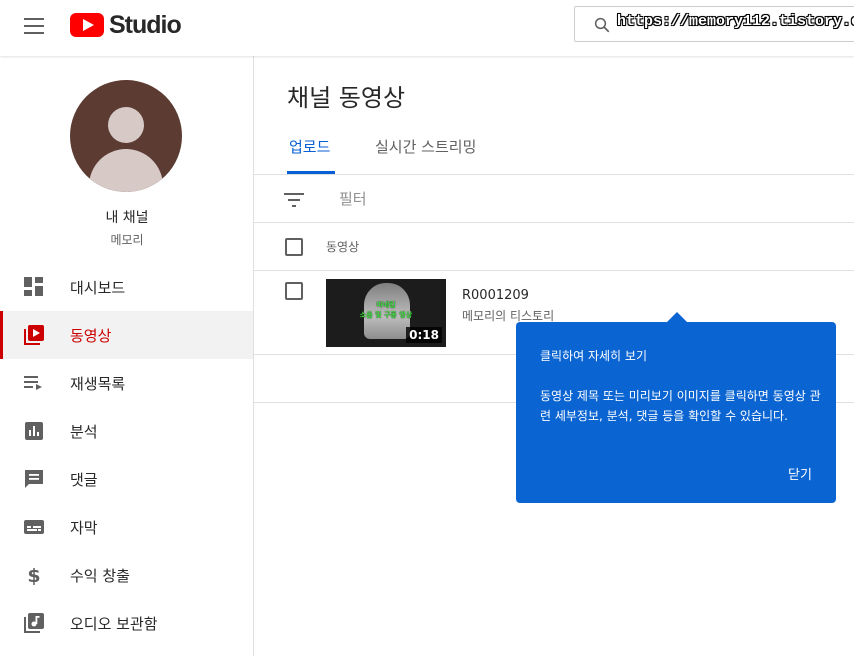 The width and height of the screenshot is (854, 656). What do you see at coordinates (735, 21) in the screenshot?
I see `url-watermark: https://memory112.tistory.com` at bounding box center [735, 21].